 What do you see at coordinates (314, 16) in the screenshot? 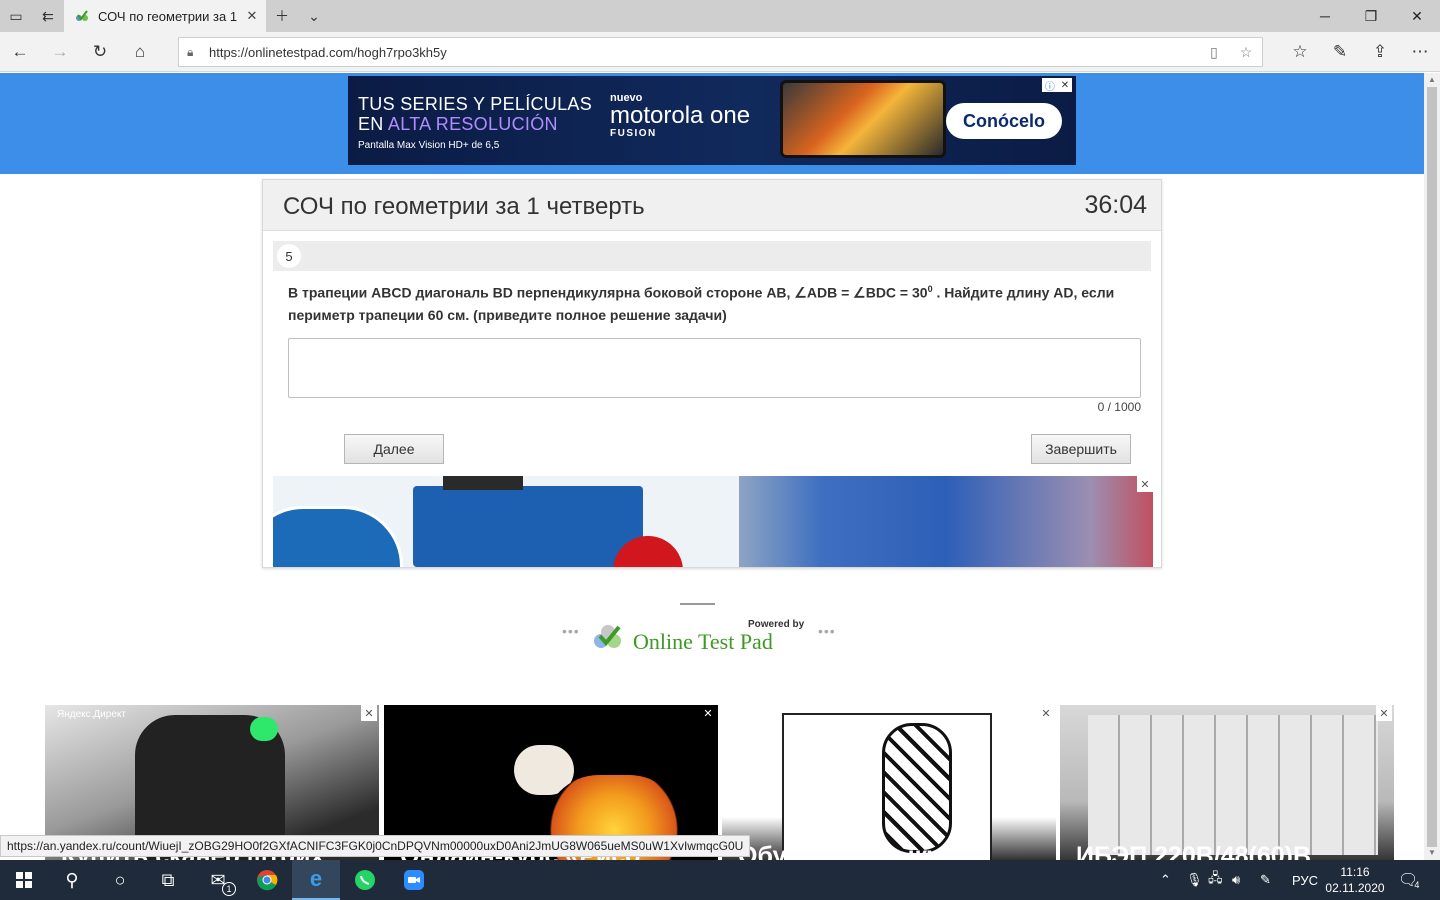
I see `tab-list-chevron-icon: ⌄` at bounding box center [314, 16].